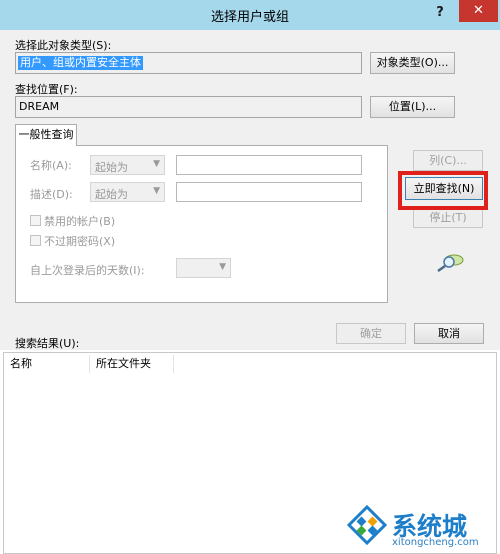  Describe the element at coordinates (367, 526) in the screenshot. I see `watermark-logo` at that location.